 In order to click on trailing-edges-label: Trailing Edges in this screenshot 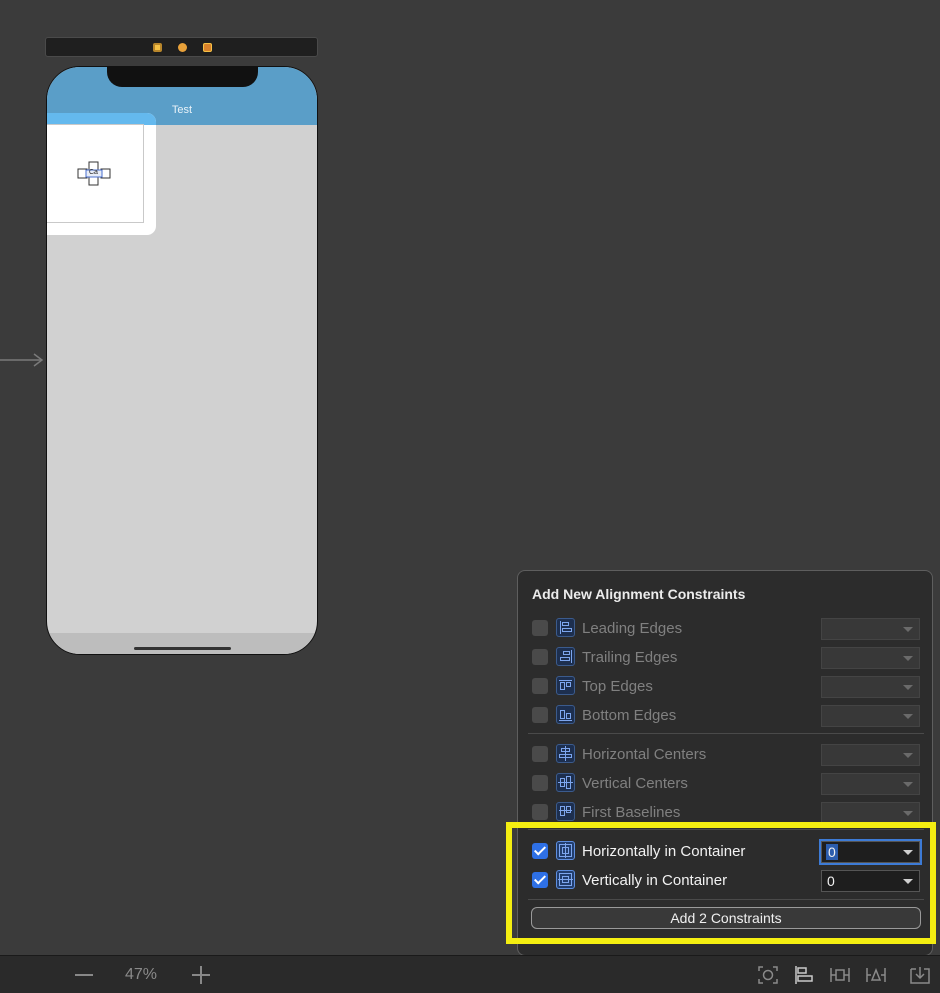, I will do `click(630, 657)`.